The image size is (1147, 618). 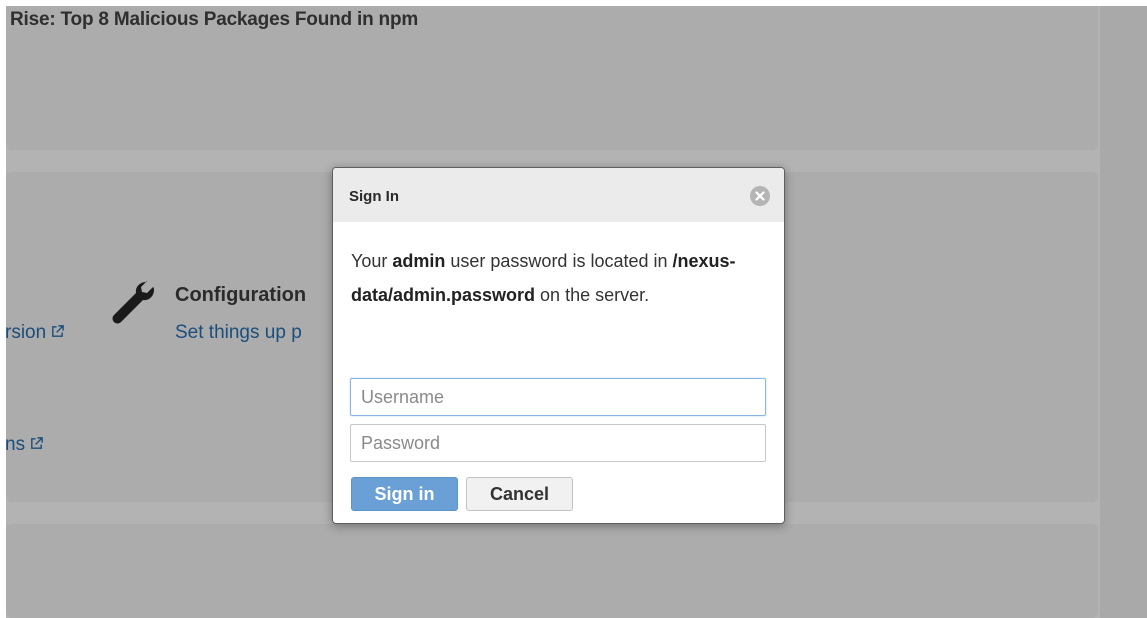 What do you see at coordinates (26, 332) in the screenshot?
I see `link-text: rsion` at bounding box center [26, 332].